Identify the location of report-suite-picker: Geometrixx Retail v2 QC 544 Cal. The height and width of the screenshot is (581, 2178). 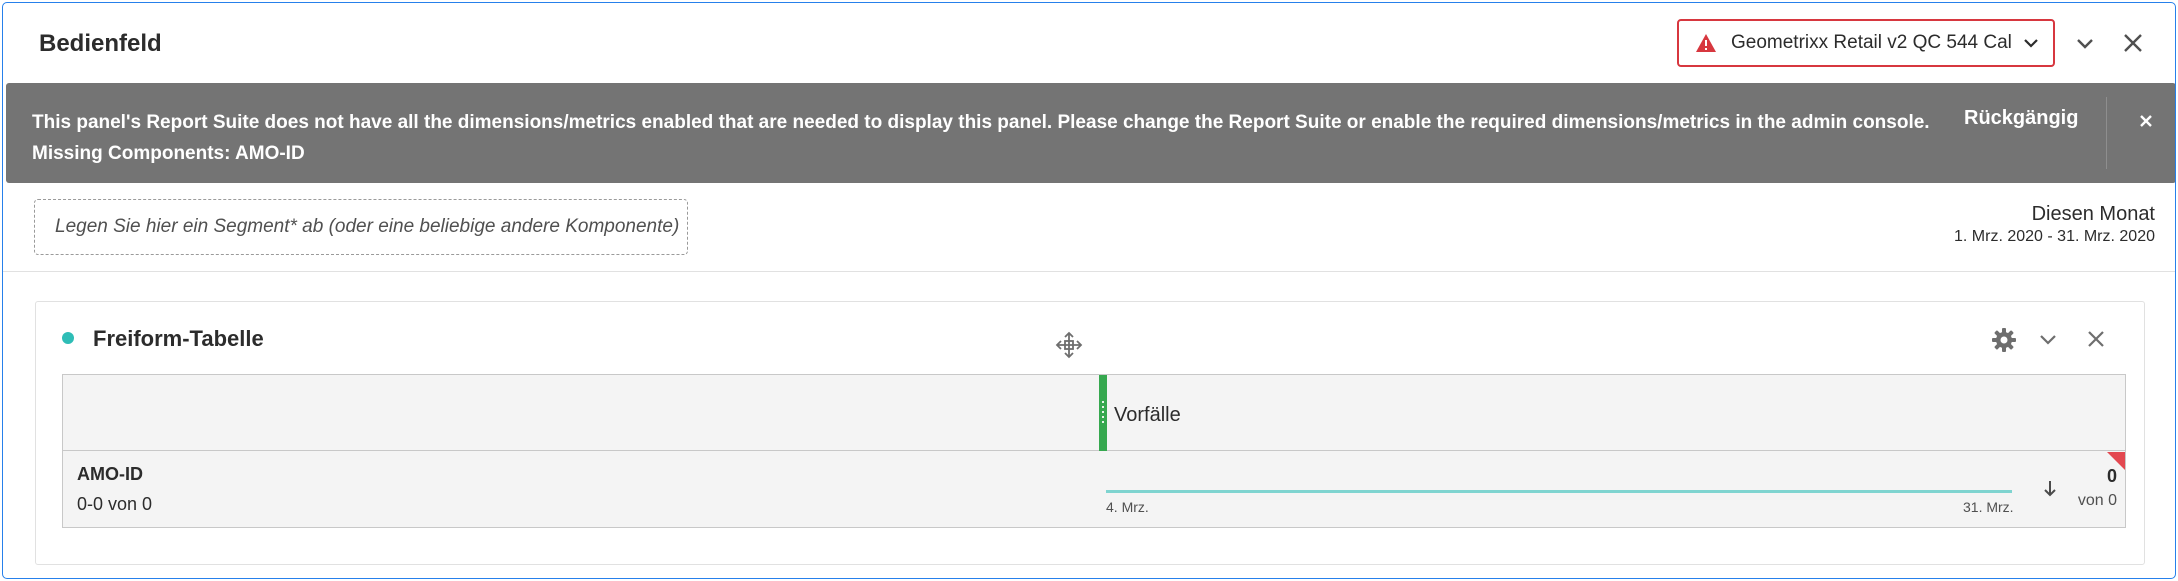
(1866, 43).